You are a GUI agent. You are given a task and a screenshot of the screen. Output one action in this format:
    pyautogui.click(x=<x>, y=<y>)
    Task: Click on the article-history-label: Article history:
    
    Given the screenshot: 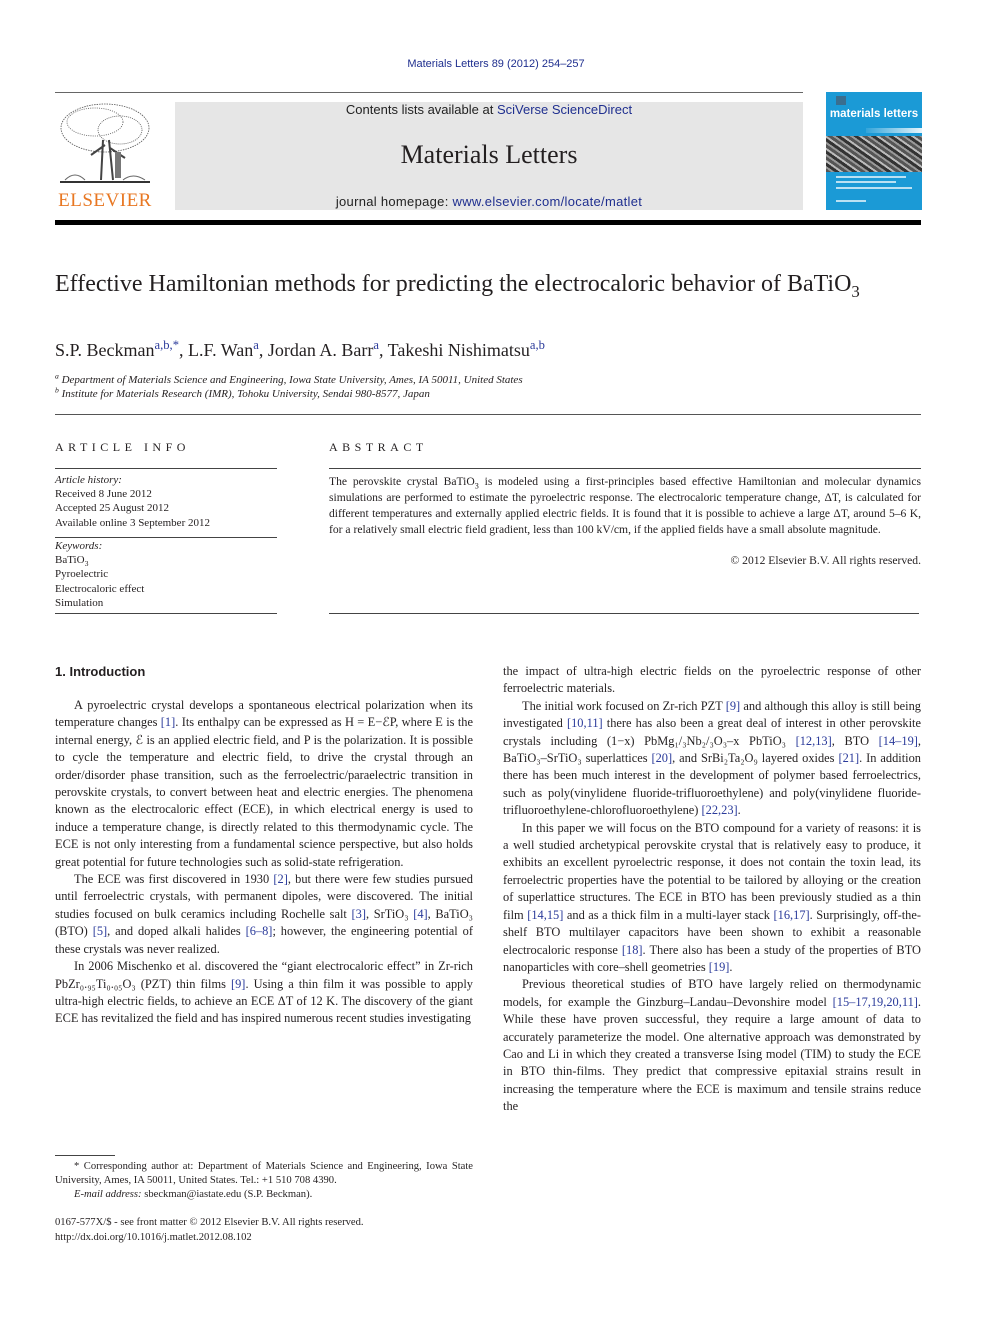 What is the action you would take?
    pyautogui.click(x=88, y=480)
    